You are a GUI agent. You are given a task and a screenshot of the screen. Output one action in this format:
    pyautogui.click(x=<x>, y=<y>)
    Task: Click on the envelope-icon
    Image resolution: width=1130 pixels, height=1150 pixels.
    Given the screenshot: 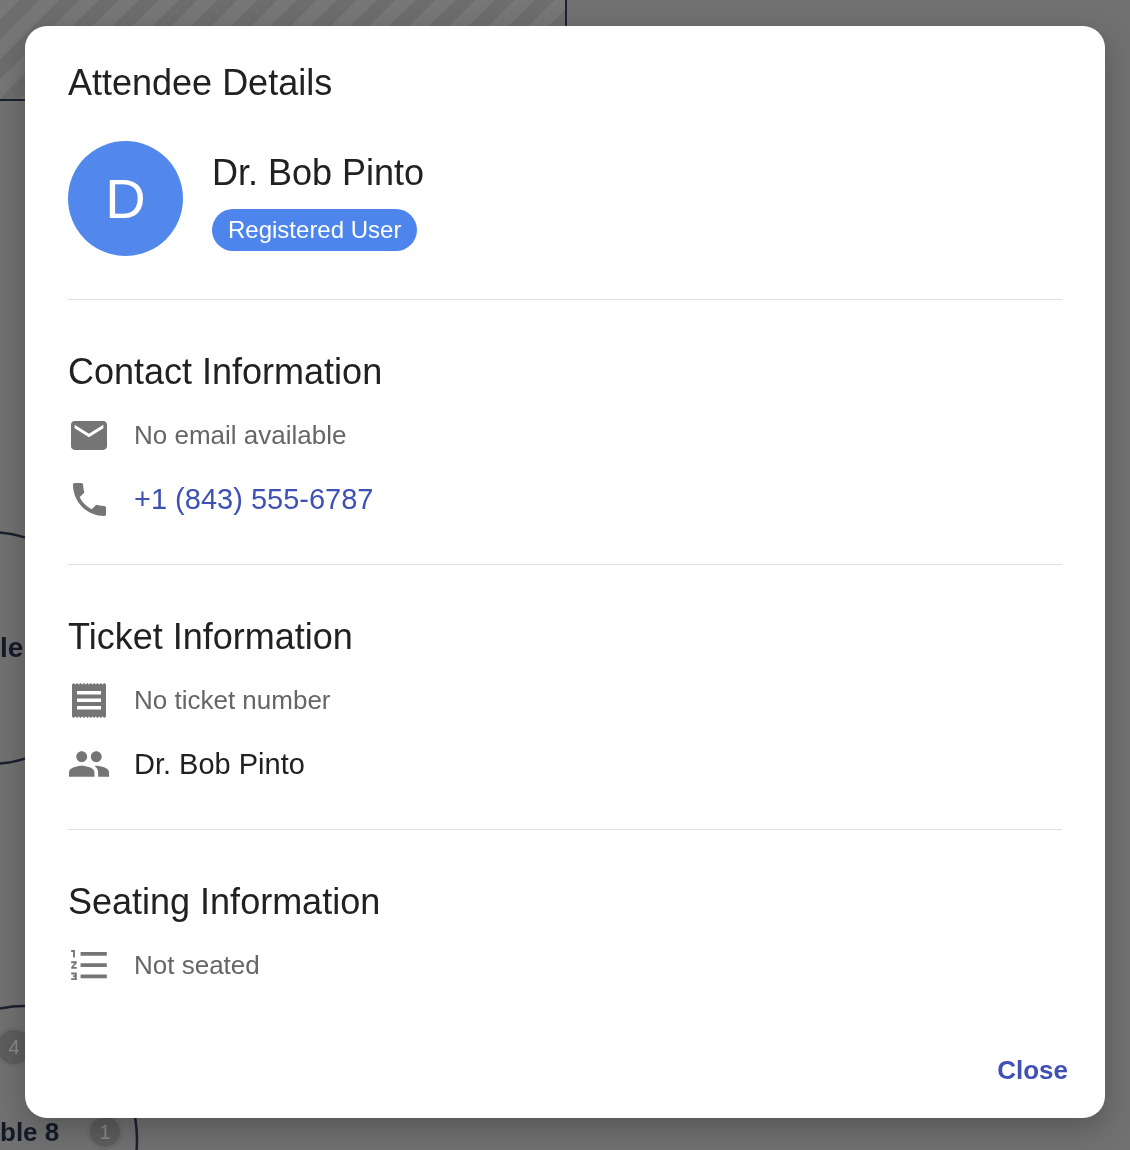 What is the action you would take?
    pyautogui.click(x=89, y=435)
    